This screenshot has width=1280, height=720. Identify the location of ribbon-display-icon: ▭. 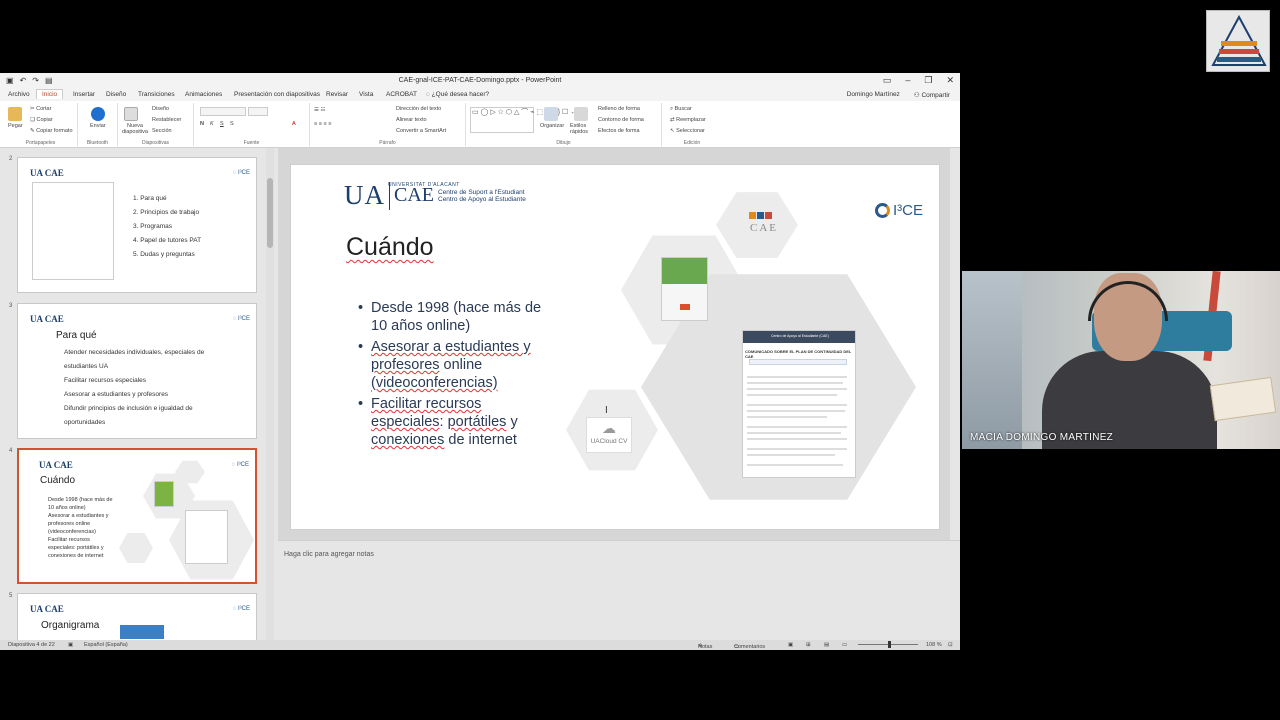
(887, 80).